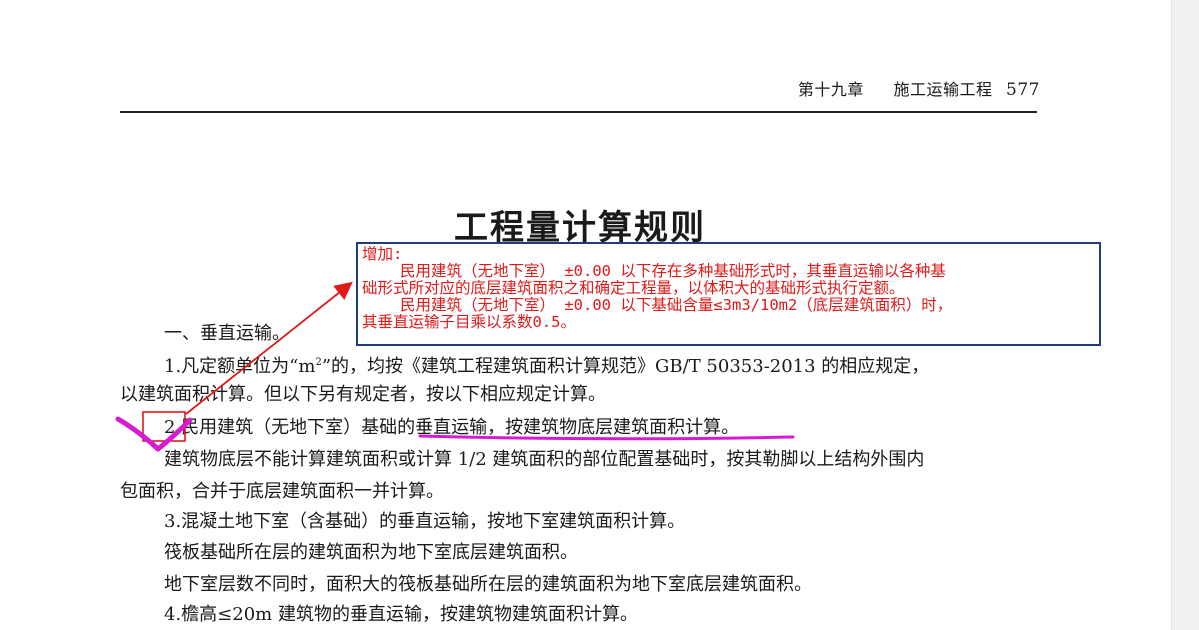 This screenshot has width=1199, height=630. I want to click on page-number: 577, so click(1023, 90).